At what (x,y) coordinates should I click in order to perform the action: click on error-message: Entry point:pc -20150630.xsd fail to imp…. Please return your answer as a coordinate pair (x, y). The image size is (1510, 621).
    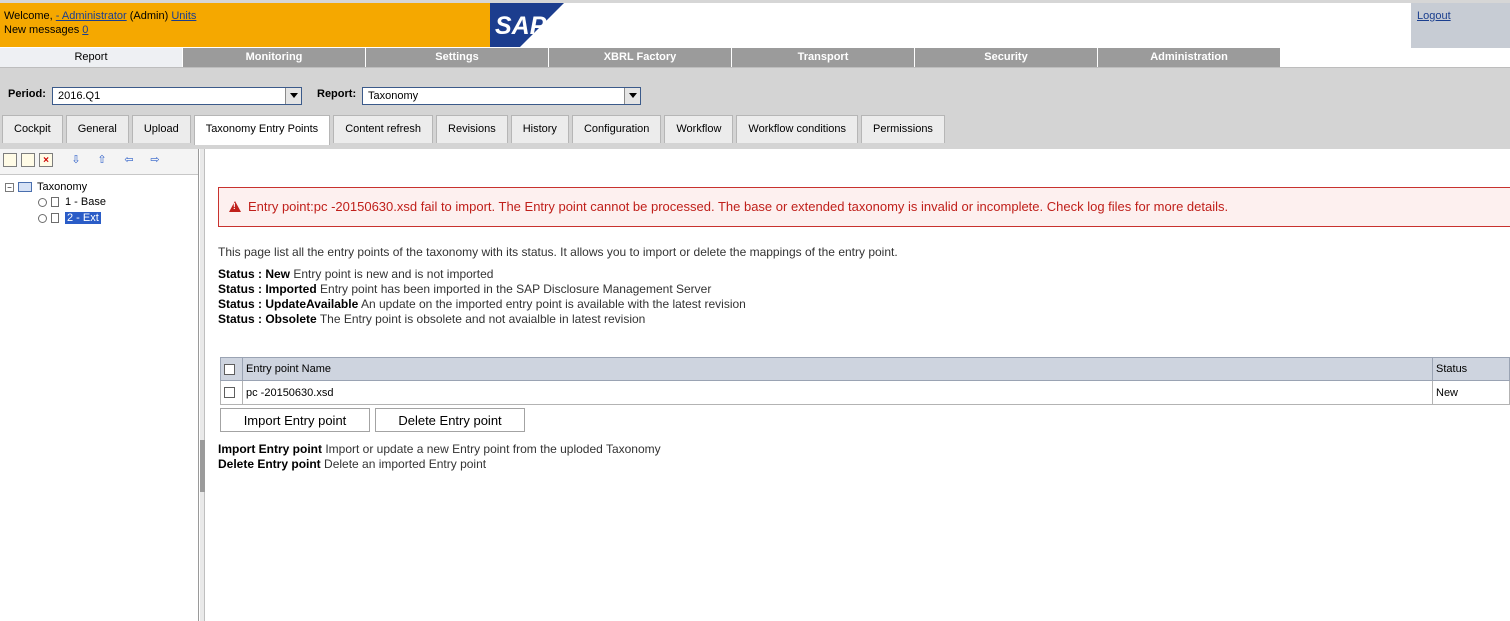
    Looking at the image, I should click on (738, 206).